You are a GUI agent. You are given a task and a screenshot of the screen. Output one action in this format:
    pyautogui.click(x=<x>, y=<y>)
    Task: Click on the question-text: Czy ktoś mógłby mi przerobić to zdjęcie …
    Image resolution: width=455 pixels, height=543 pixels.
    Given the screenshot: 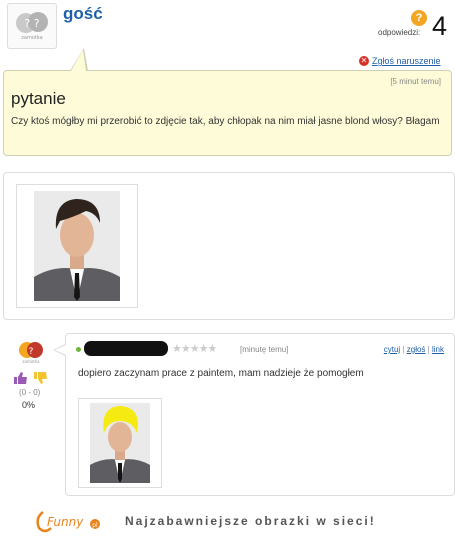 What is the action you would take?
    pyautogui.click(x=225, y=121)
    